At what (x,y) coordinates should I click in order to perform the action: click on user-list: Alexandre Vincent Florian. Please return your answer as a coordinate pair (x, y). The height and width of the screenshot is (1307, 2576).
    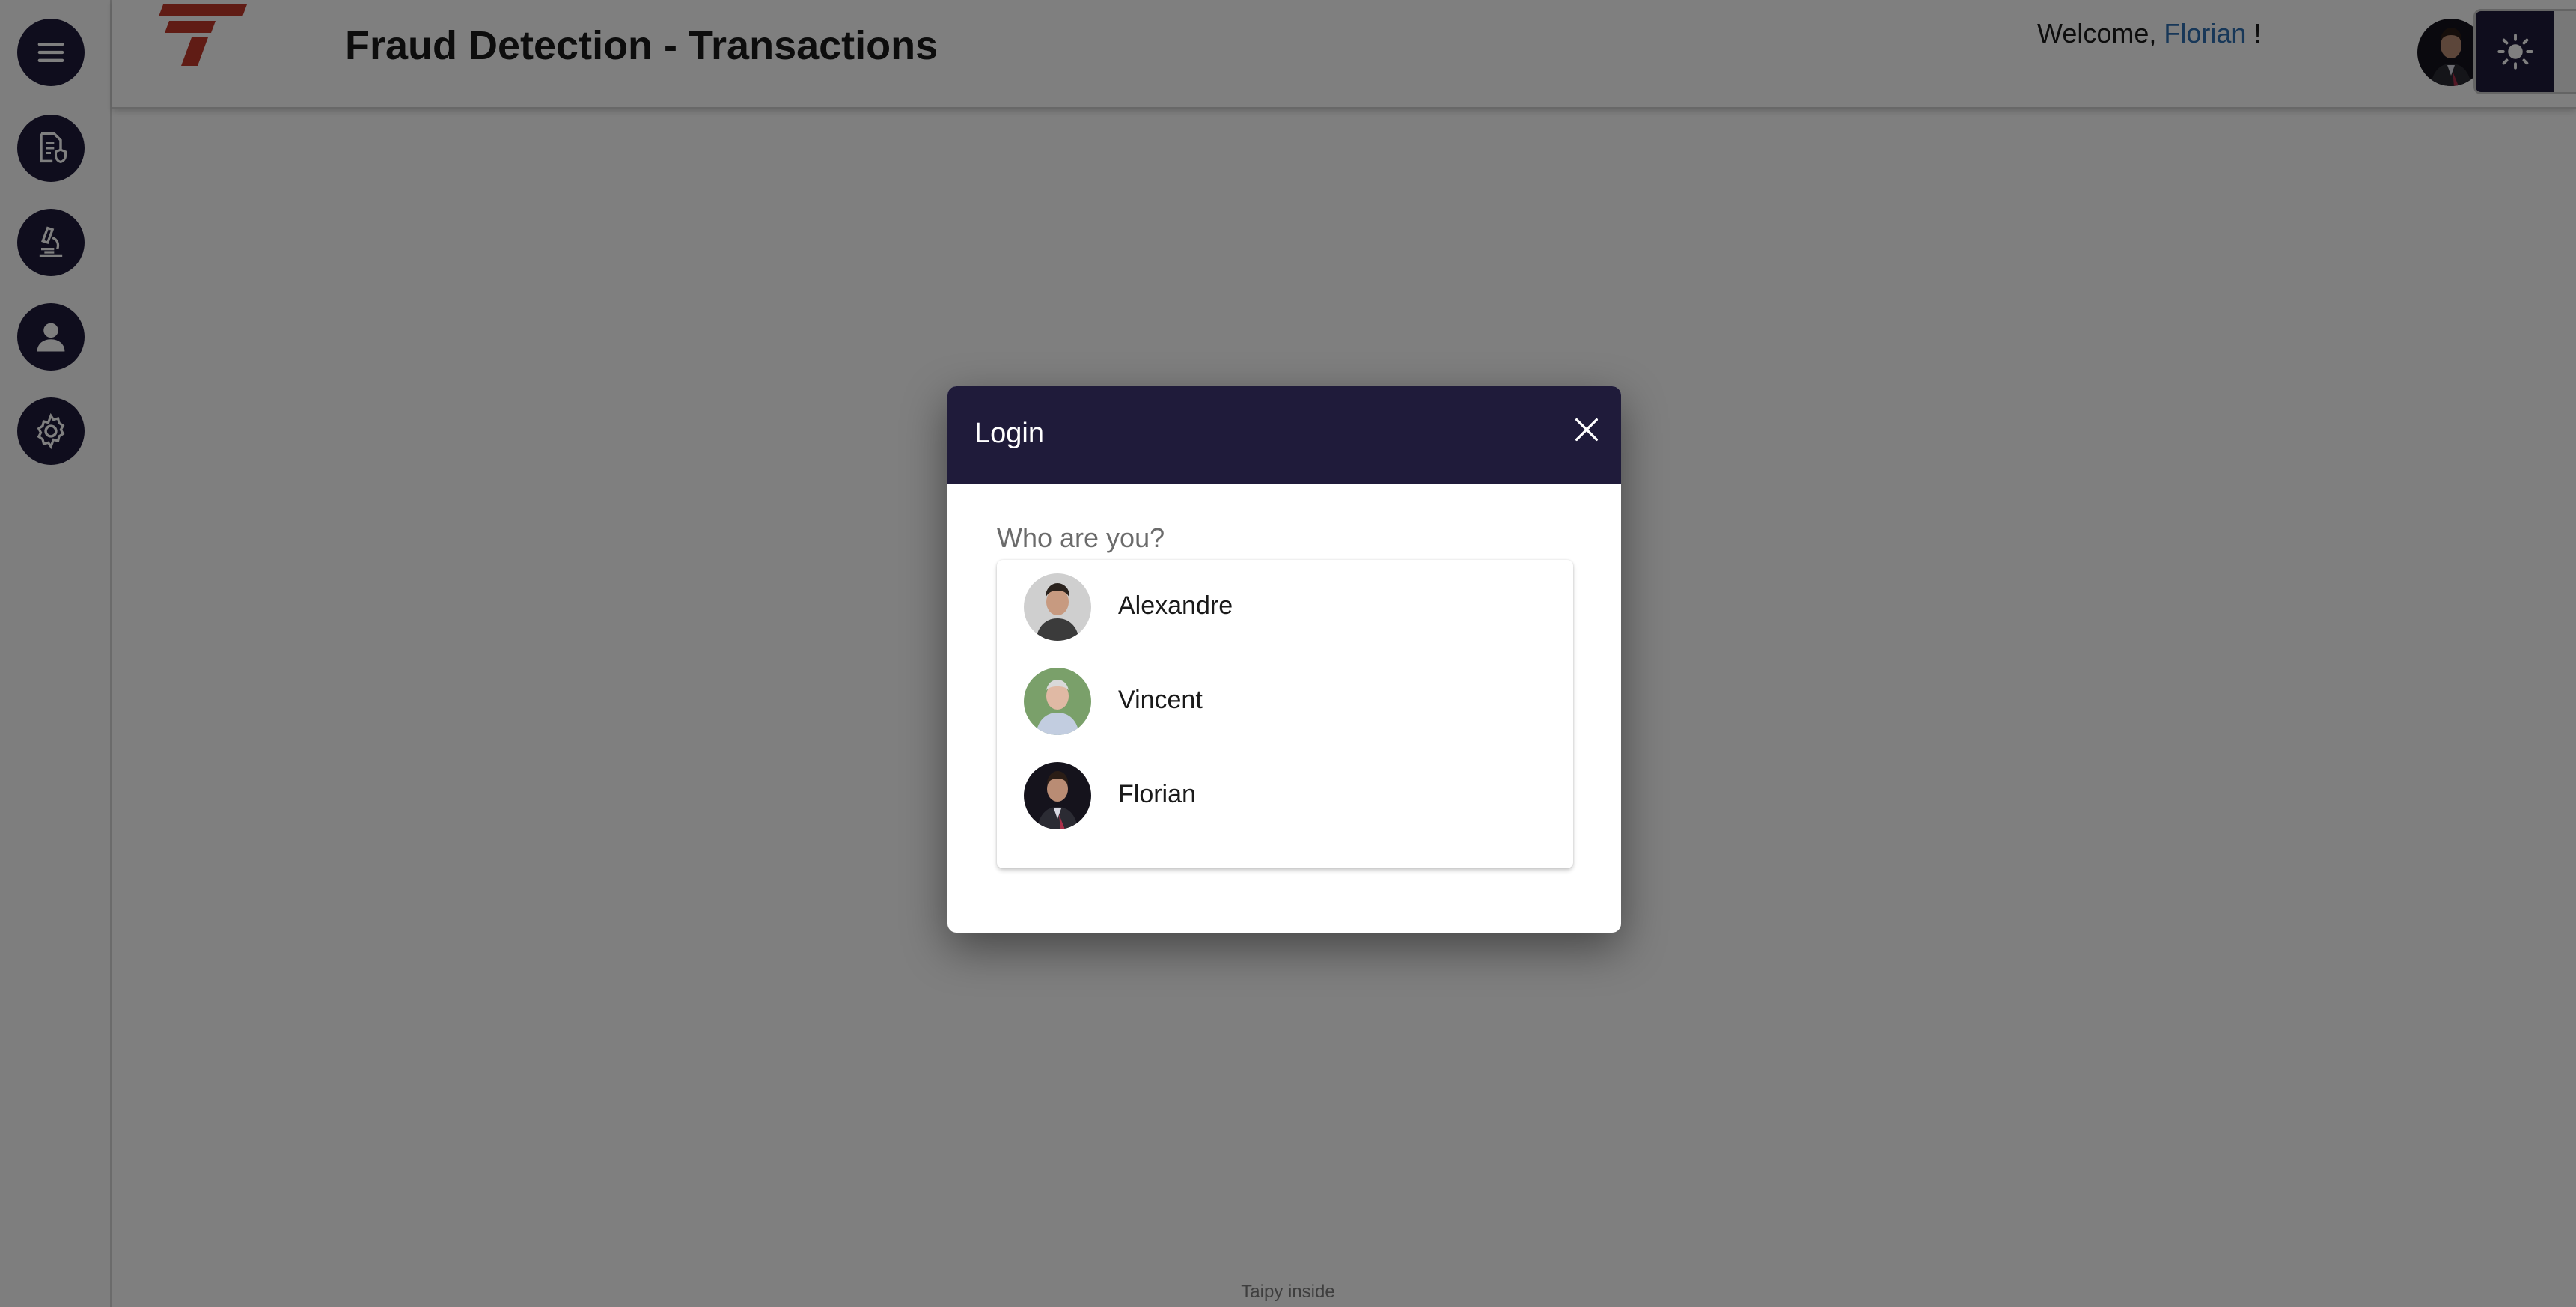
    Looking at the image, I should click on (1285, 714).